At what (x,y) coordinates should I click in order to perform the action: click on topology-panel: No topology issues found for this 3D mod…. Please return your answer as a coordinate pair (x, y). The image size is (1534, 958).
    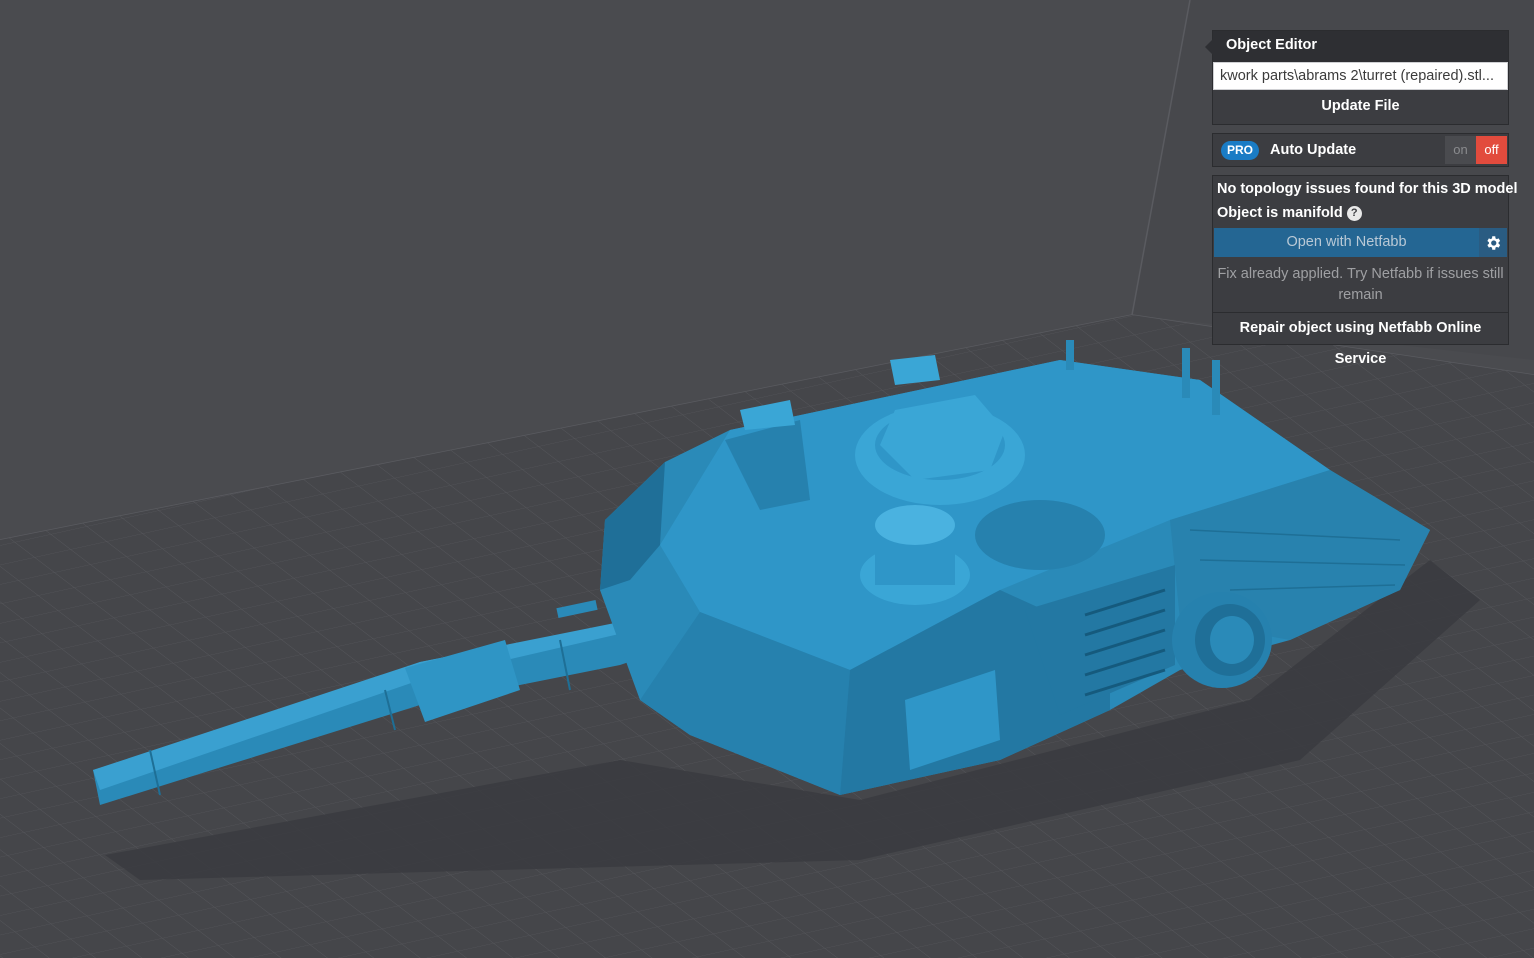
    Looking at the image, I should click on (1365, 271).